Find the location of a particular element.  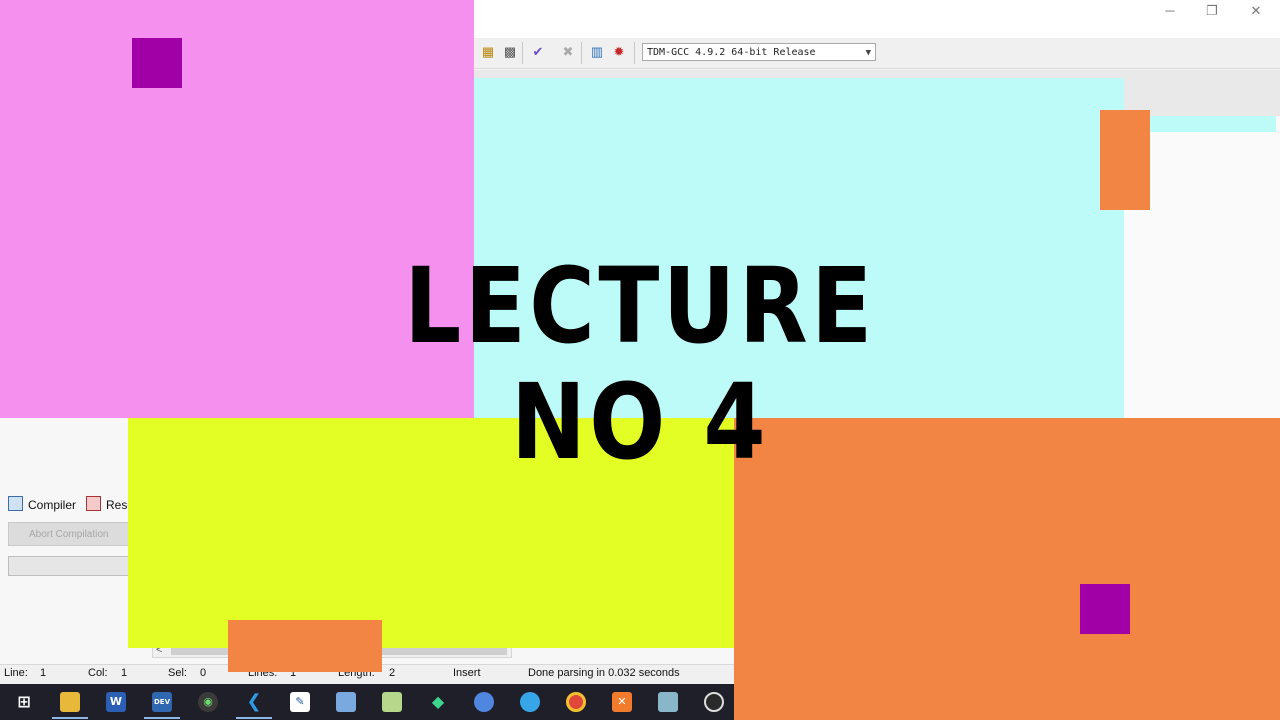

xampp-icon: ✕ is located at coordinates (622, 702).